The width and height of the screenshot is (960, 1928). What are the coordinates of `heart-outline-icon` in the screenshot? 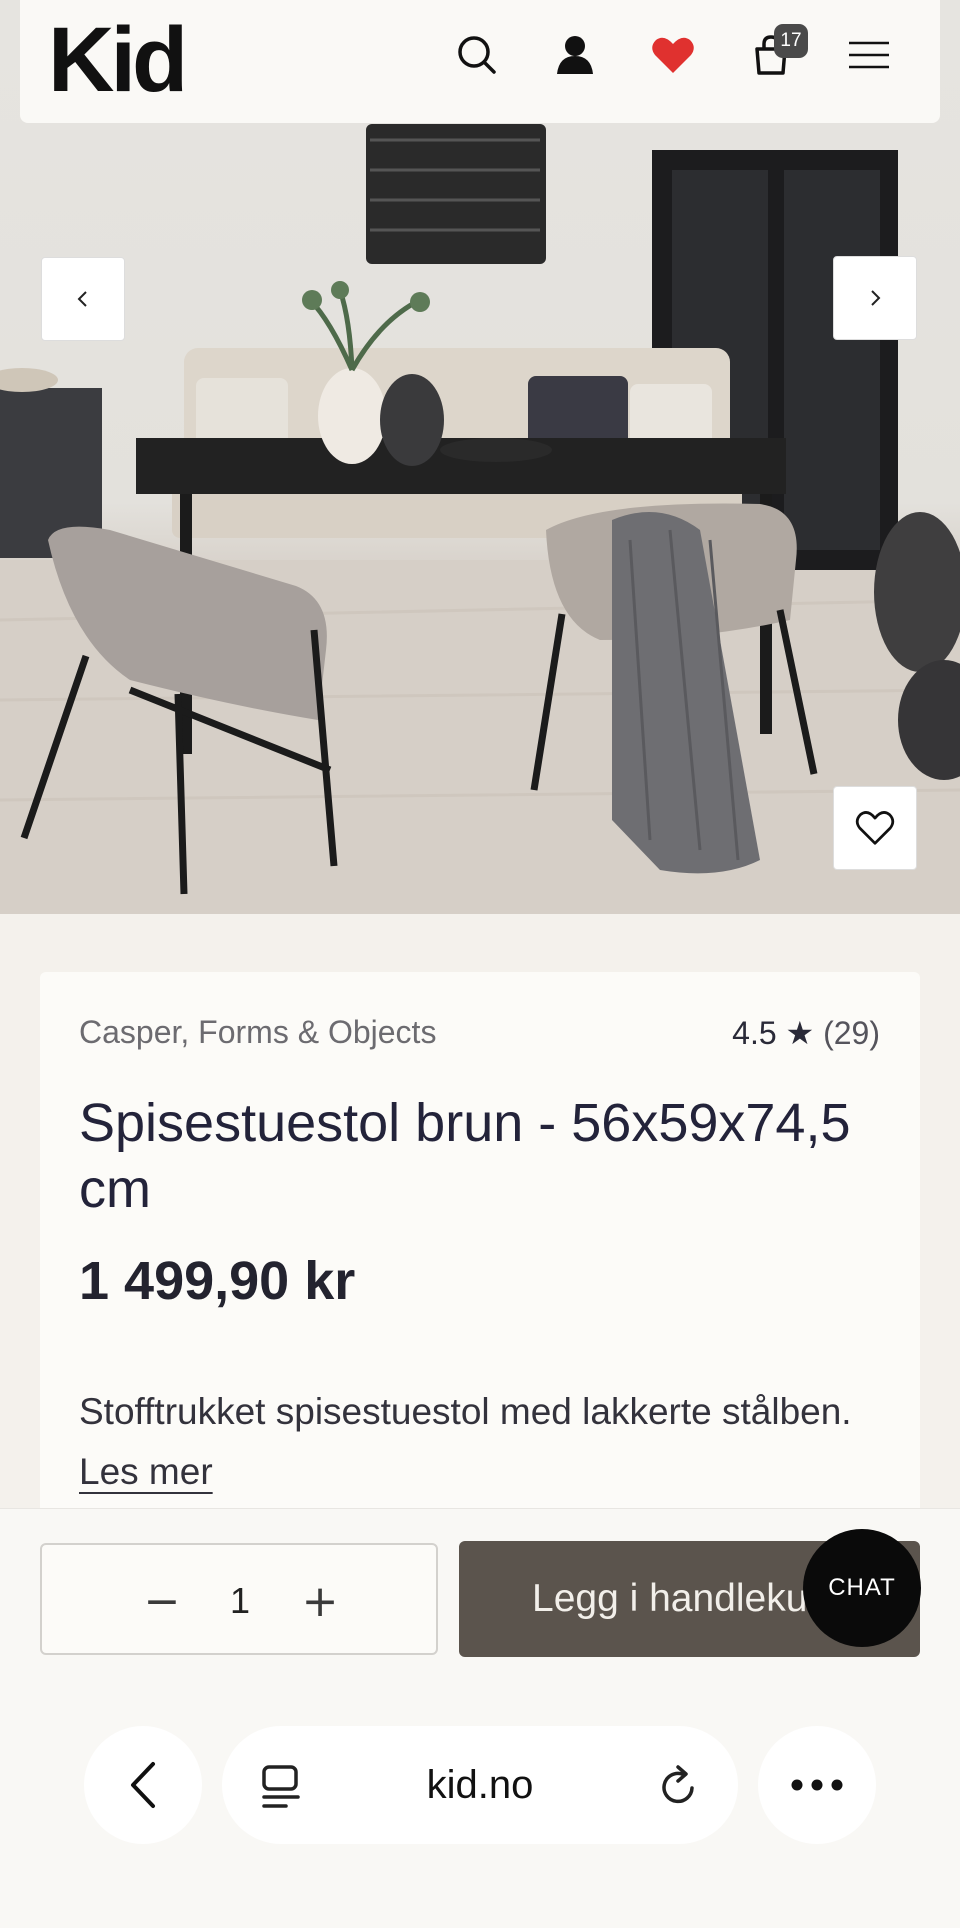 It's located at (875, 828).